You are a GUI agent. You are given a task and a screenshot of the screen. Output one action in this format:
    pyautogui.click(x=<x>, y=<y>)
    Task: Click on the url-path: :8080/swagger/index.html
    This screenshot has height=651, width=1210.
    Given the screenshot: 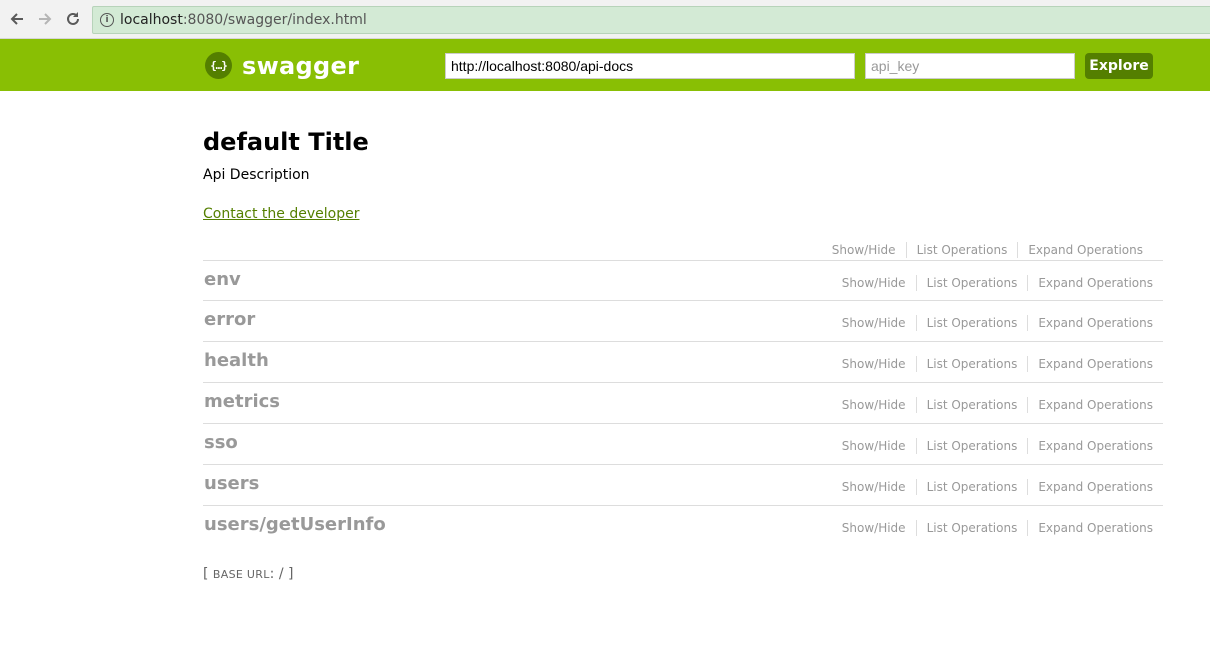 What is the action you would take?
    pyautogui.click(x=274, y=20)
    